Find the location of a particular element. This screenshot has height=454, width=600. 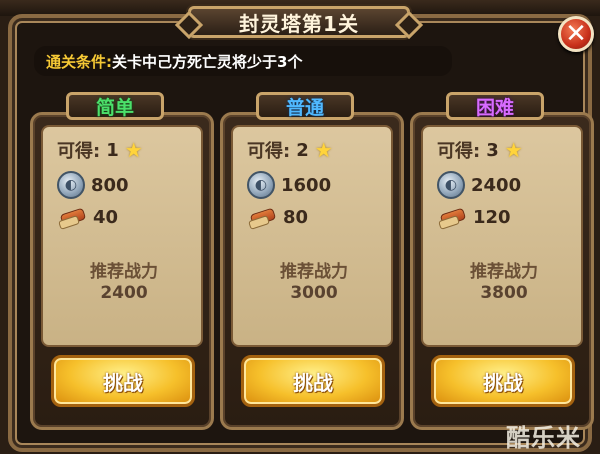

star-reward-row: 可得: 3 ★ is located at coordinates (480, 150).